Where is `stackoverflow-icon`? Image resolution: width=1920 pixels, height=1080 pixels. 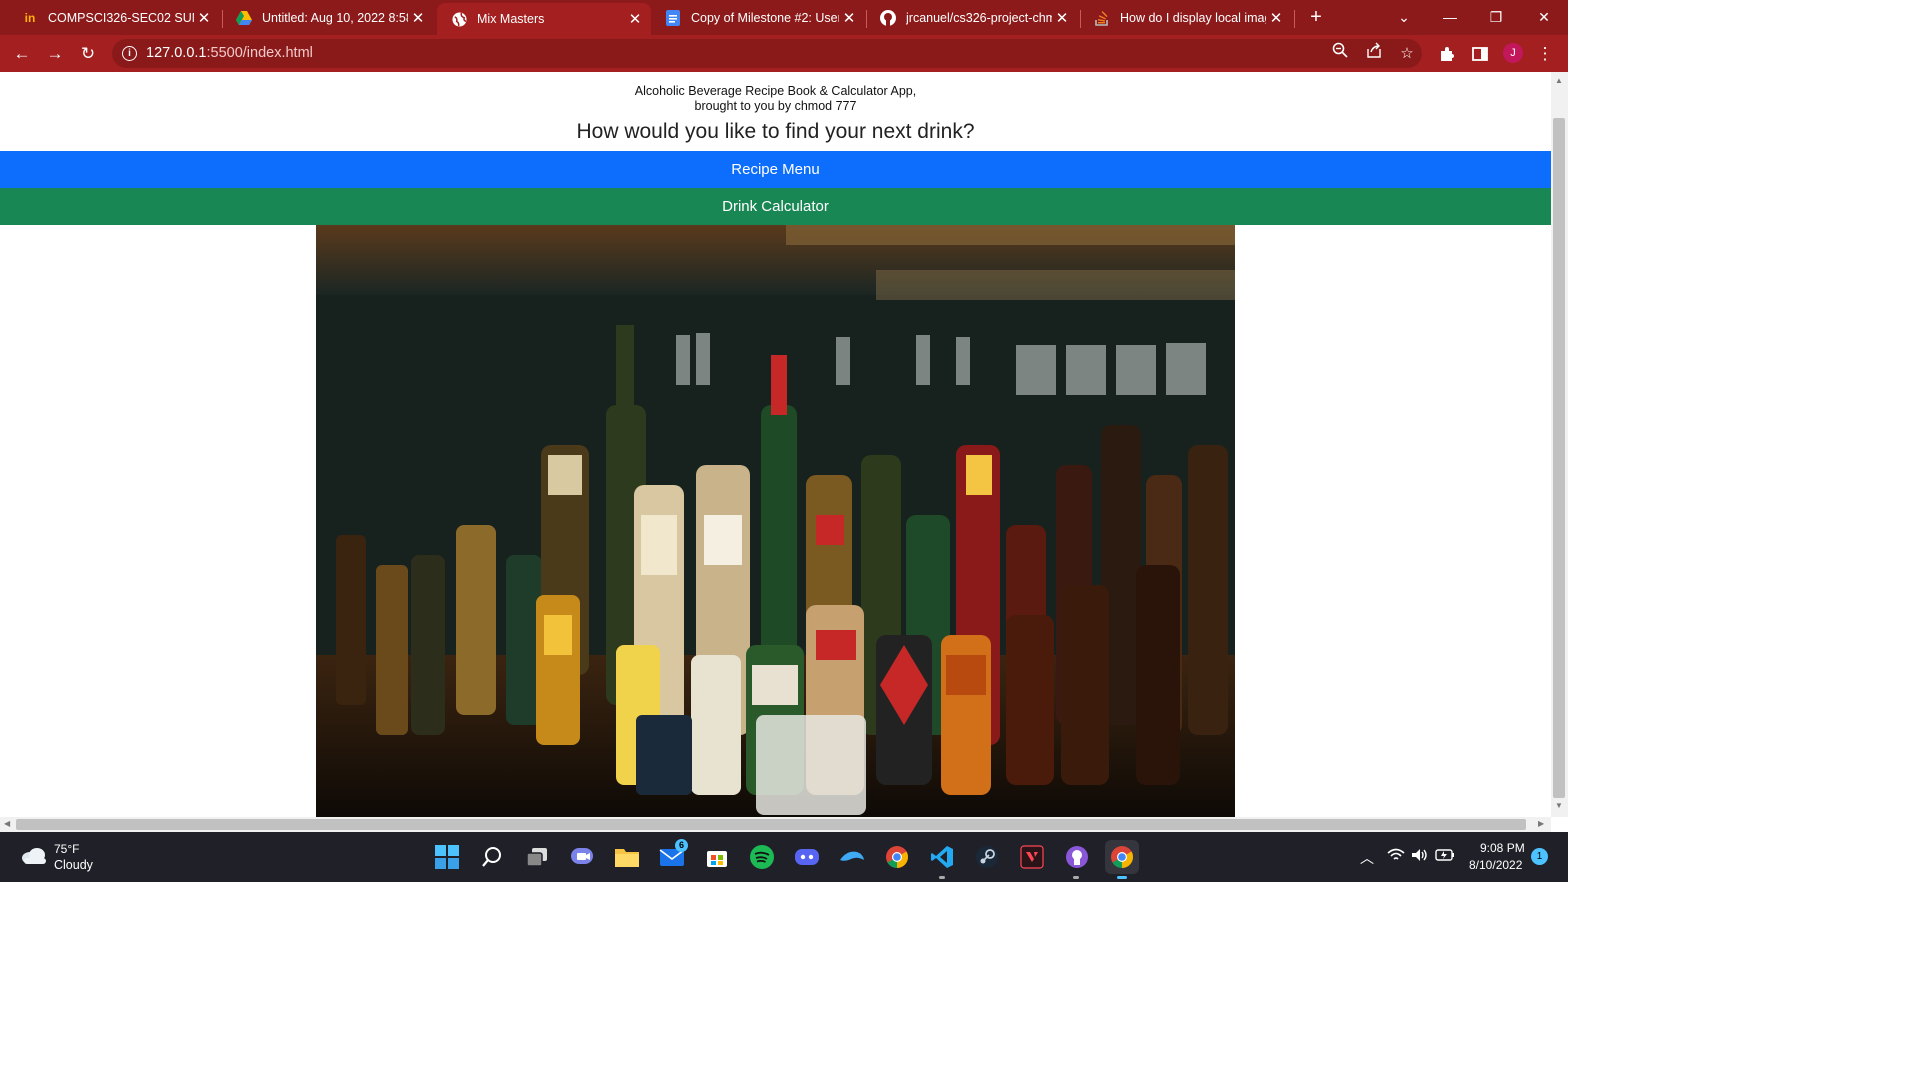
stackoverflow-icon is located at coordinates (1102, 18).